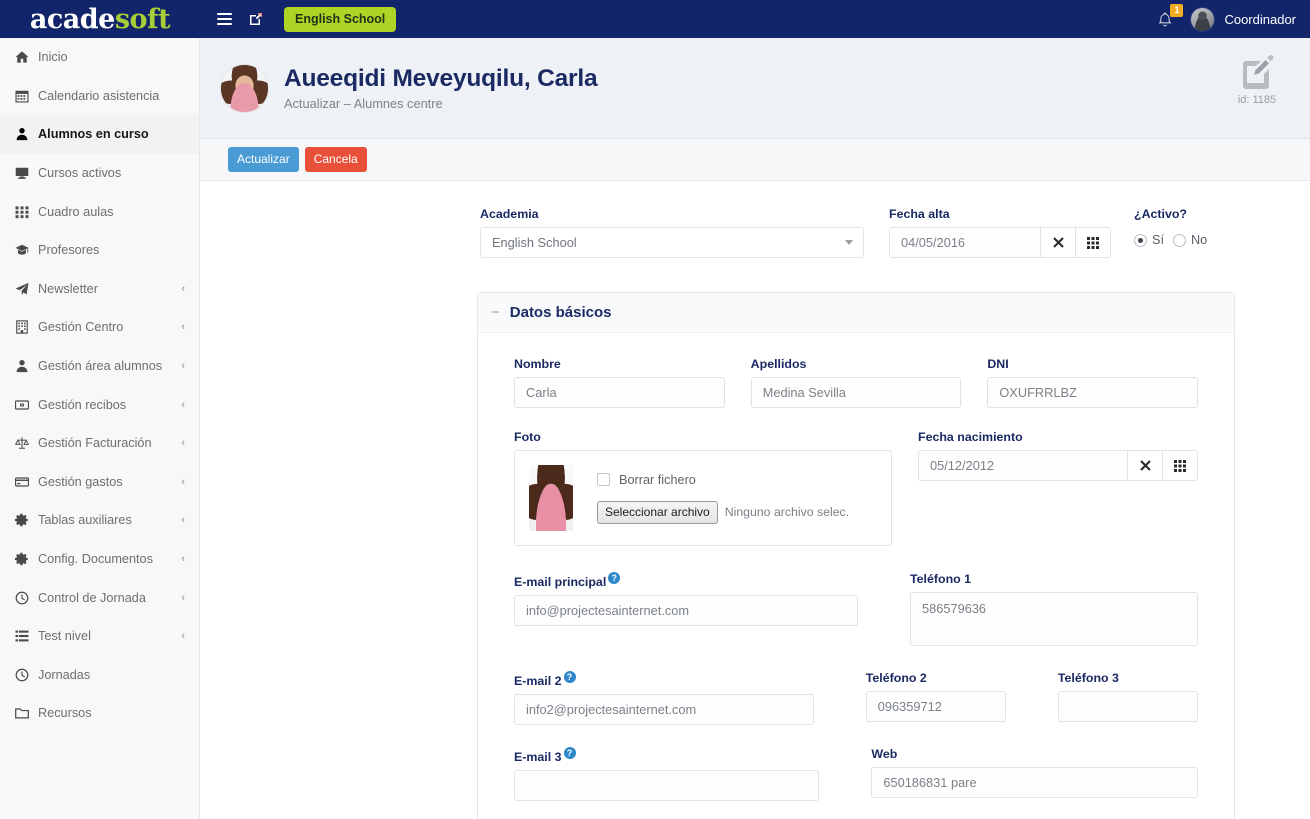  What do you see at coordinates (672, 242) in the screenshot?
I see `academia-select: English School` at bounding box center [672, 242].